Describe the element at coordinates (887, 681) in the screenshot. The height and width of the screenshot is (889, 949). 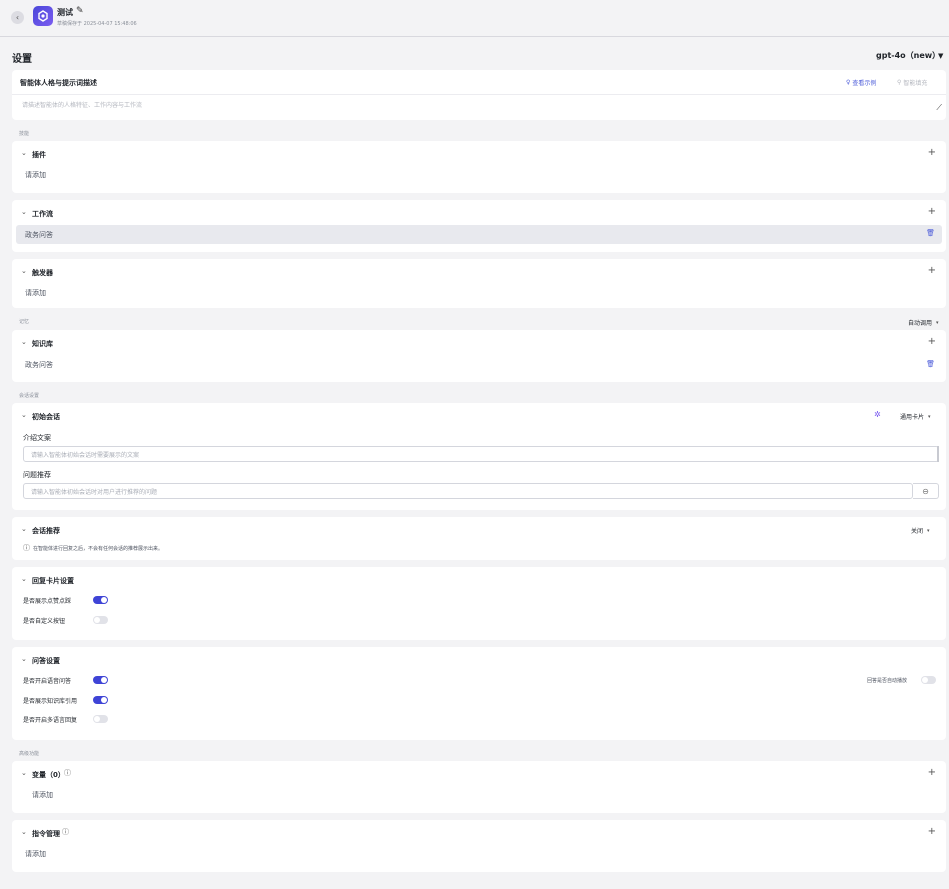
I see `autoplay-label: 回答是否自动播放` at that location.